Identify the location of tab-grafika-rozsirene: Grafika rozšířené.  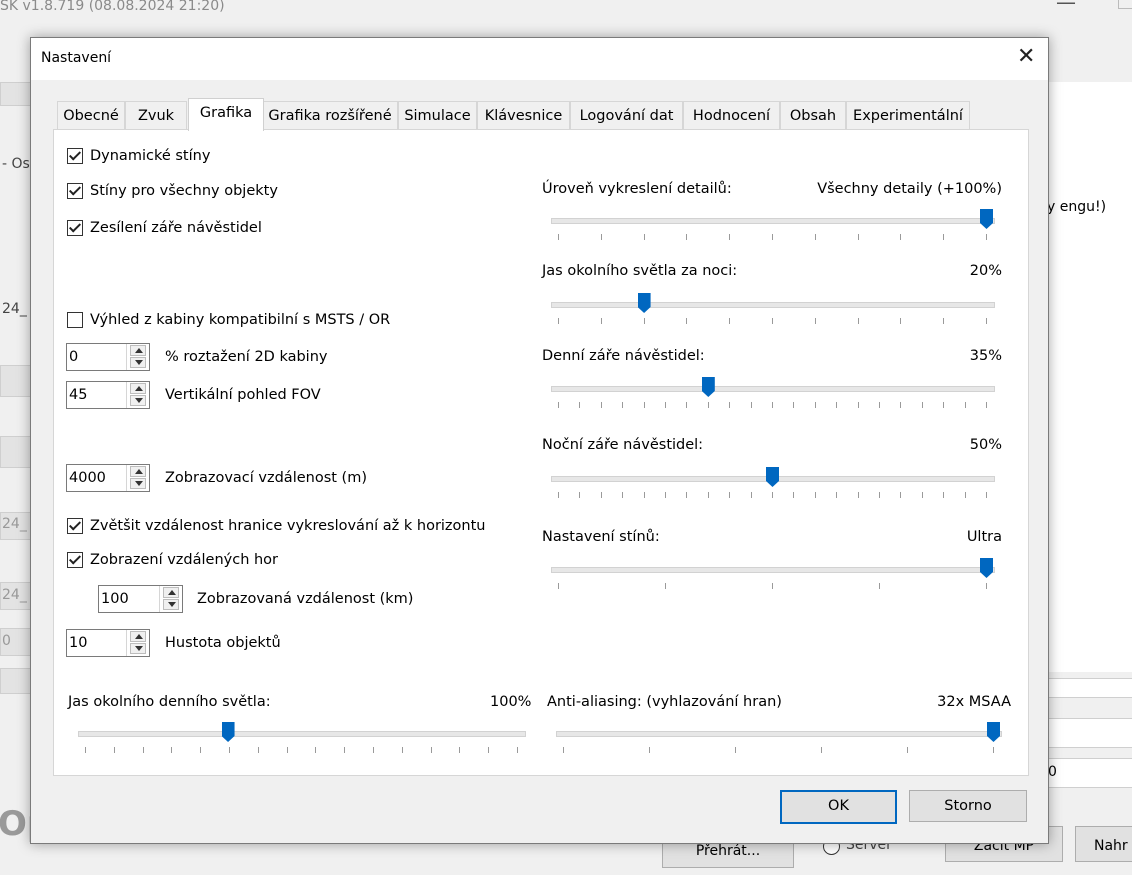
(330, 115).